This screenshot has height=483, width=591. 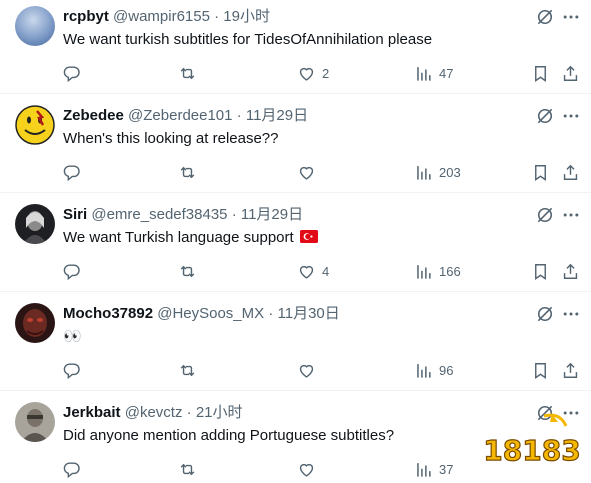 What do you see at coordinates (159, 214) in the screenshot?
I see `user-handle: @emre_sedef38435` at bounding box center [159, 214].